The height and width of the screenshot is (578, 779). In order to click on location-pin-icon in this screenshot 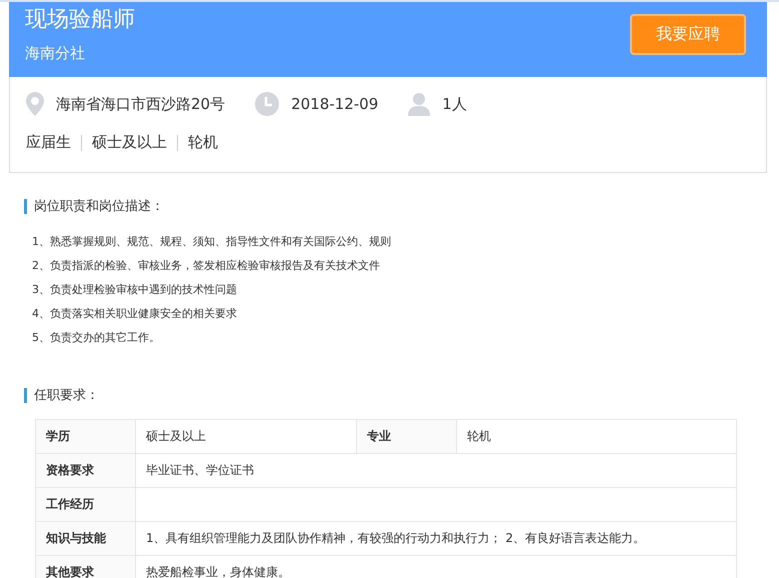, I will do `click(35, 104)`.